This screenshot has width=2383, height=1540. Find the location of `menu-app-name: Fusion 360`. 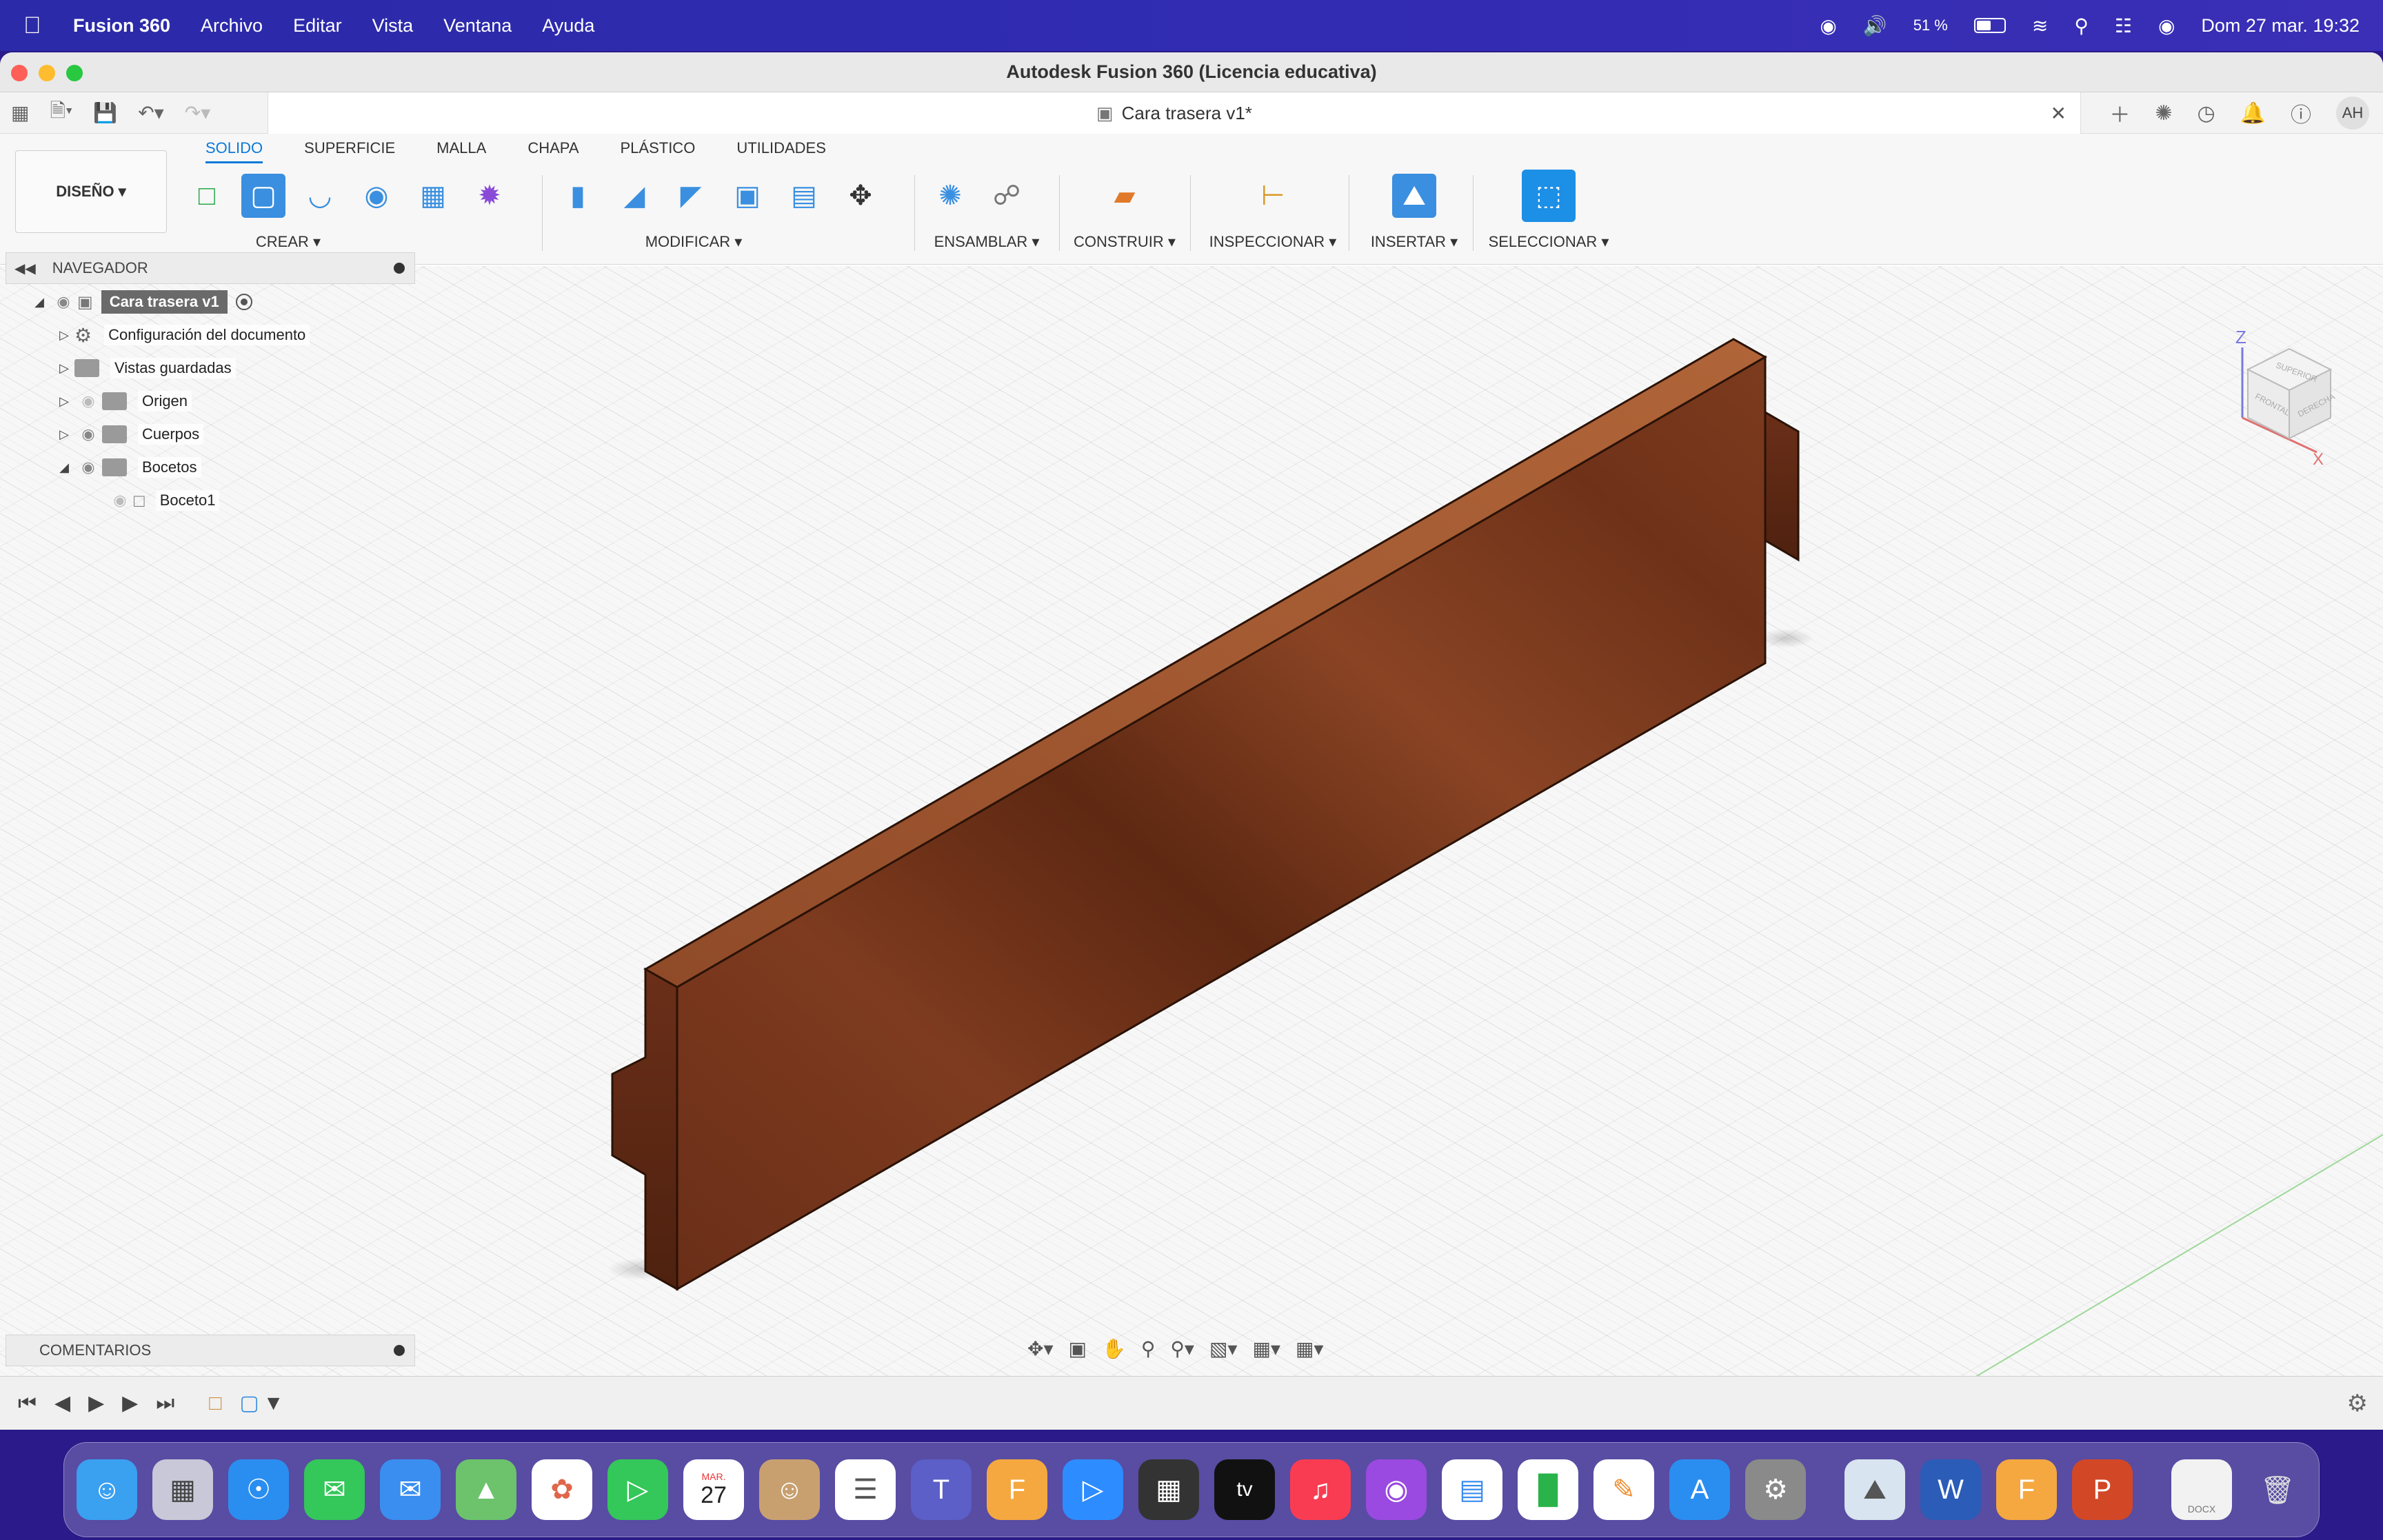

menu-app-name: Fusion 360 is located at coordinates (121, 26).